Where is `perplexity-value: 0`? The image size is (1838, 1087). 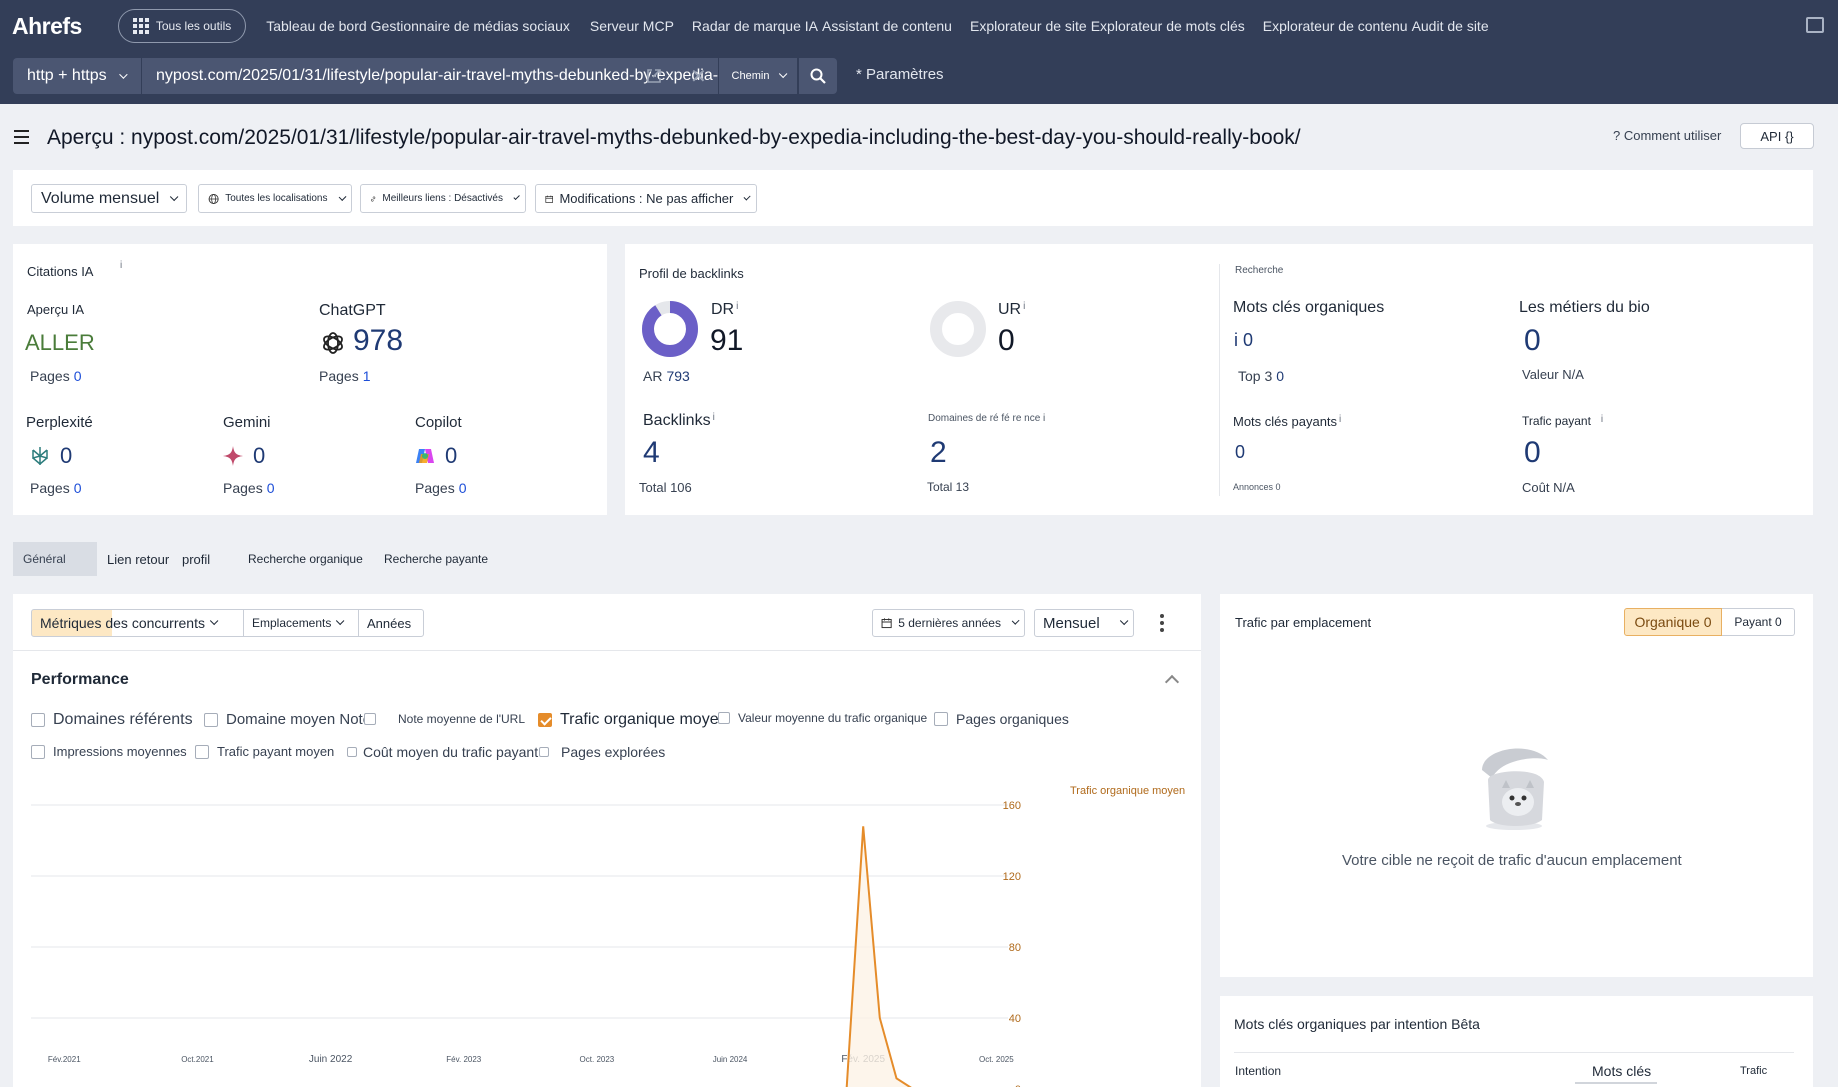
perplexity-value: 0 is located at coordinates (66, 456).